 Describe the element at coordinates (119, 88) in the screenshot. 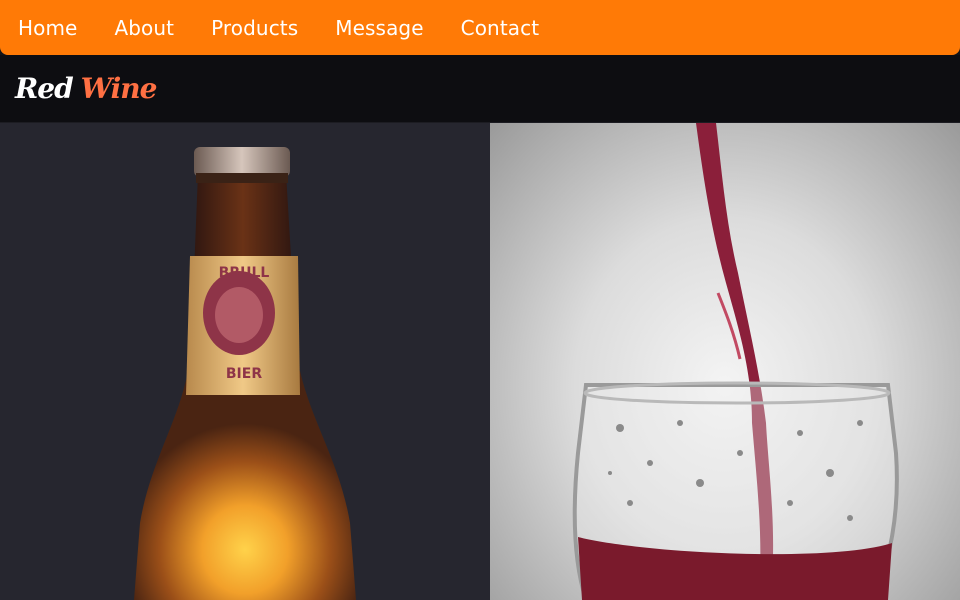

I see `logo-word-wine: Wine` at that location.